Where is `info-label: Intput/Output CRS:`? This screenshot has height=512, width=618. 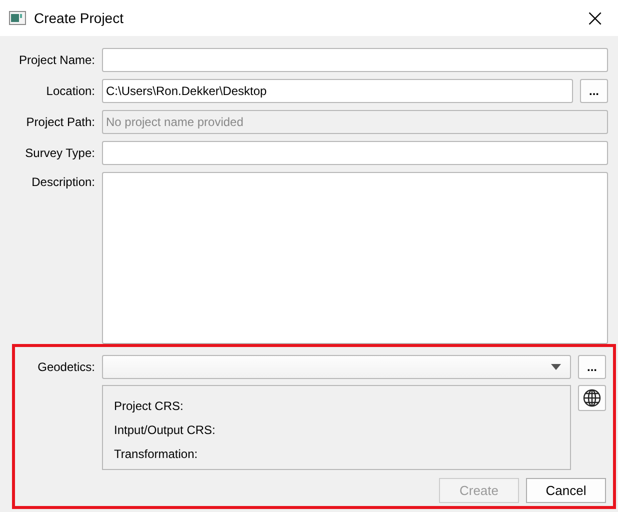 info-label: Intput/Output CRS: is located at coordinates (165, 430).